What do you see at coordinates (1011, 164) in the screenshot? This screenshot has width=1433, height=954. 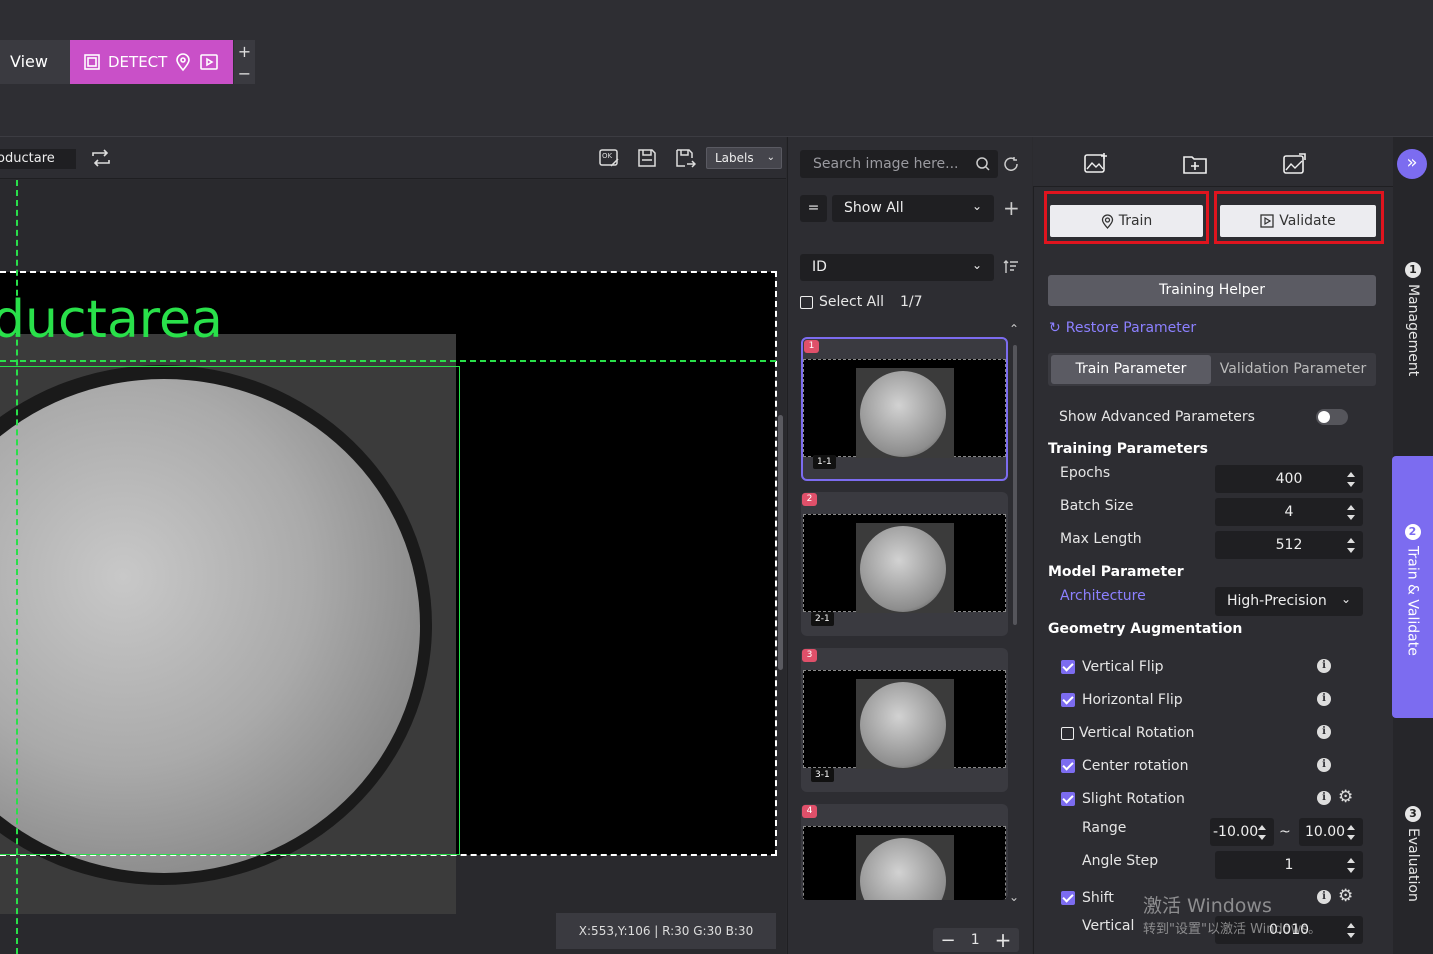 I see `refresh-icon` at bounding box center [1011, 164].